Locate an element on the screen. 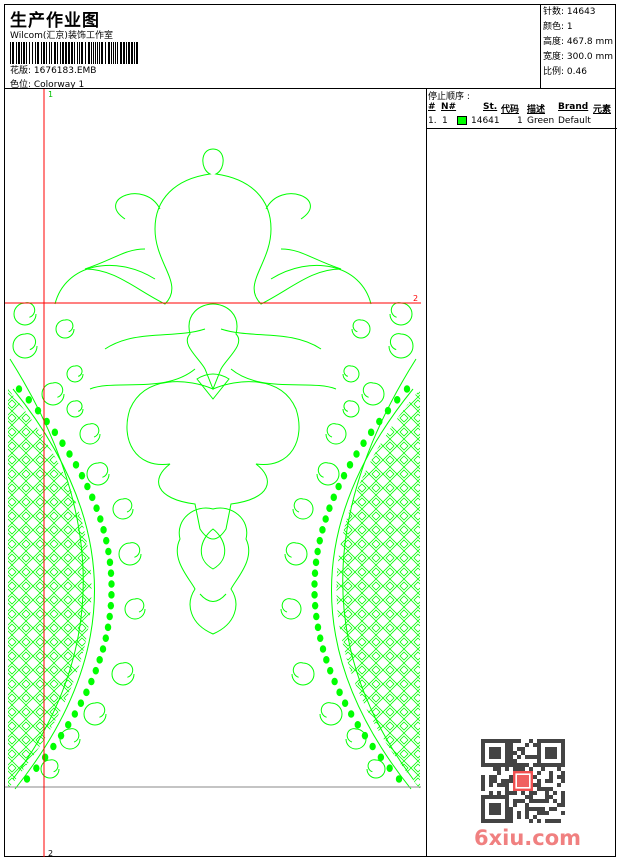 Image resolution: width=620 pixels, height=860 pixels. crest-motif is located at coordinates (213, 226).